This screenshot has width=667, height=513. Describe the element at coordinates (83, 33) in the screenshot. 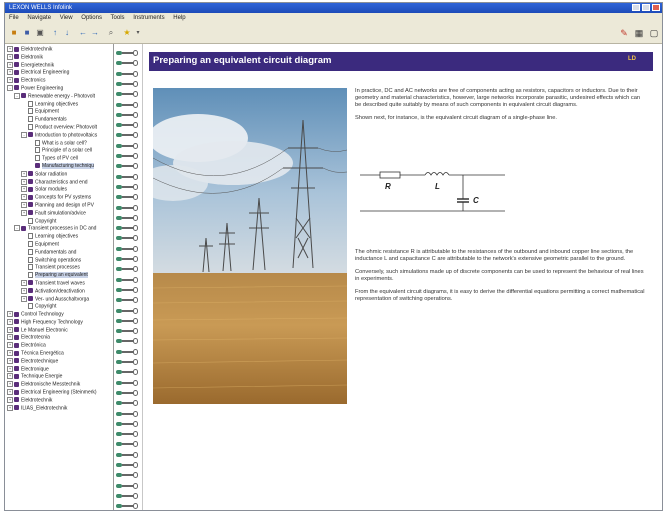

I see `back-icon: ←` at that location.